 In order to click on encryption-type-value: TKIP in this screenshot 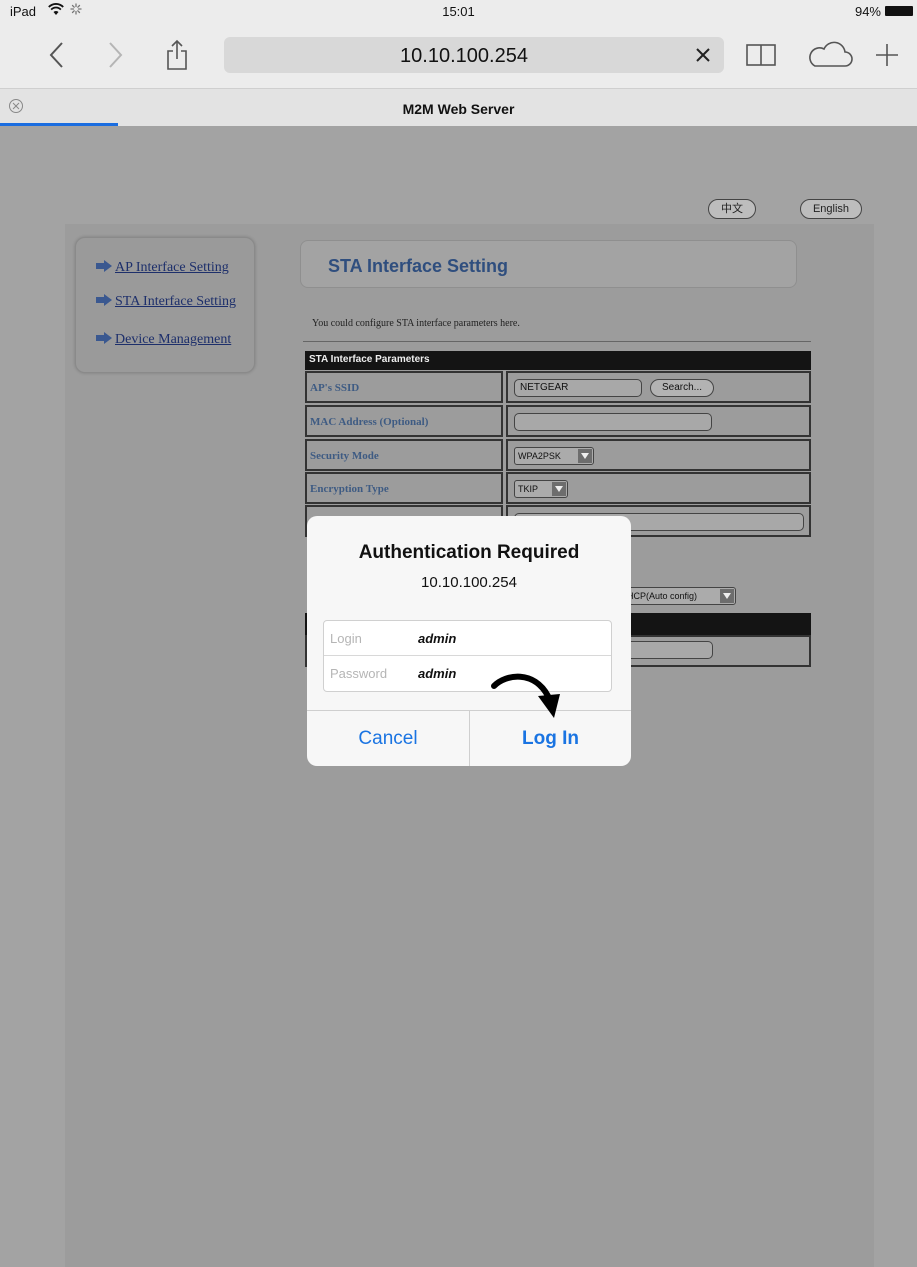, I will do `click(528, 489)`.